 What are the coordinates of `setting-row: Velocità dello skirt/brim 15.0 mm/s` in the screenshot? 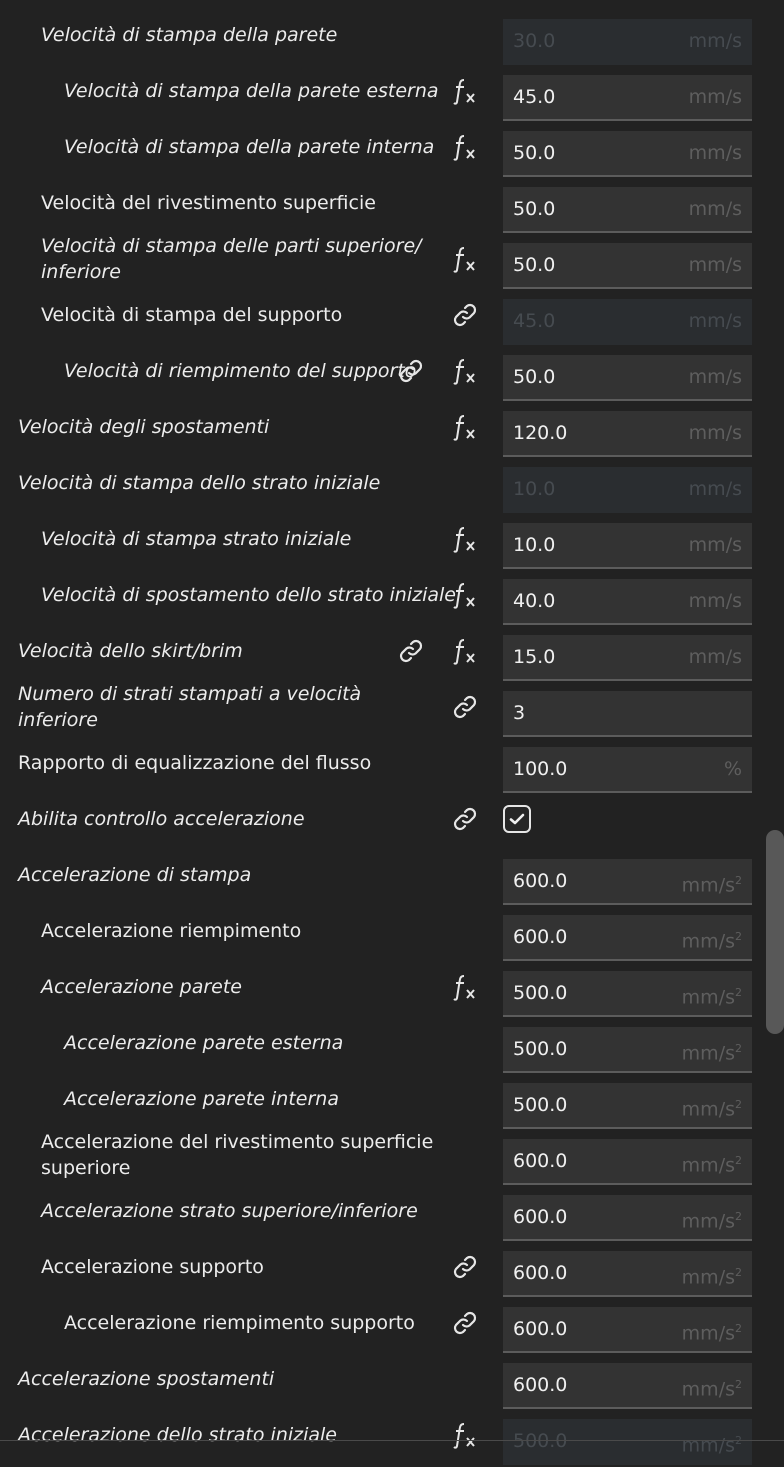 It's located at (392, 652).